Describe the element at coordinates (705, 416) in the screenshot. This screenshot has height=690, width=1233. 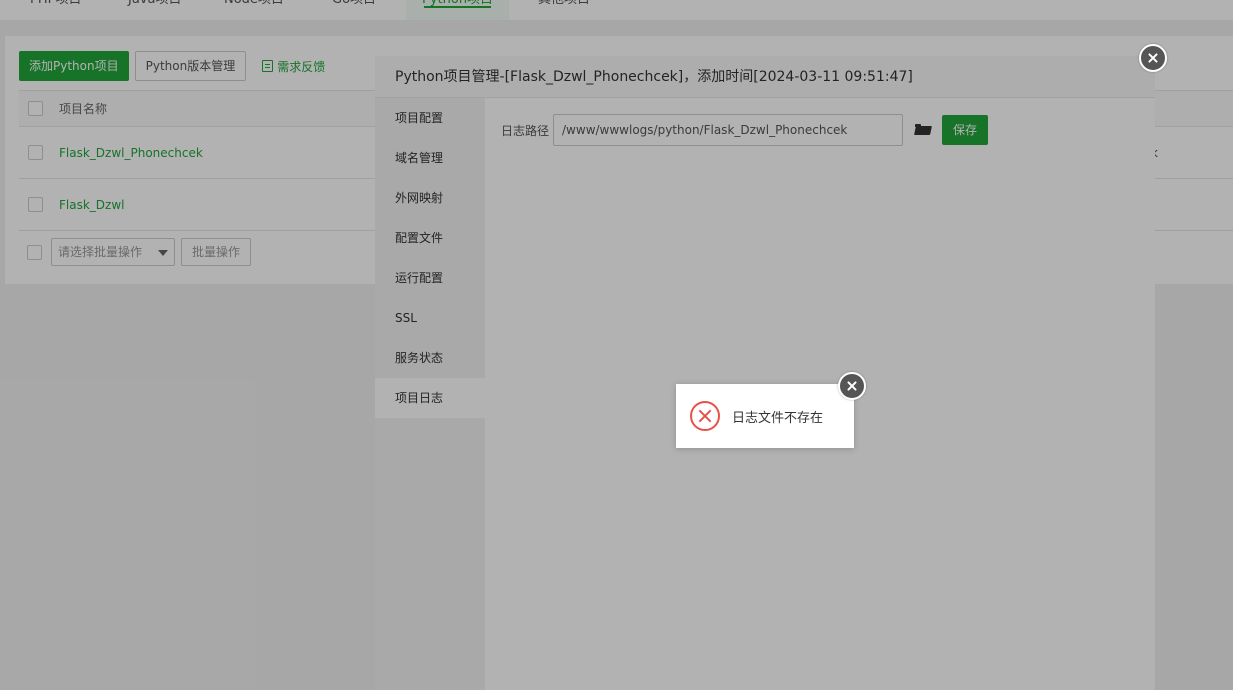
I see `error-x-icon` at that location.